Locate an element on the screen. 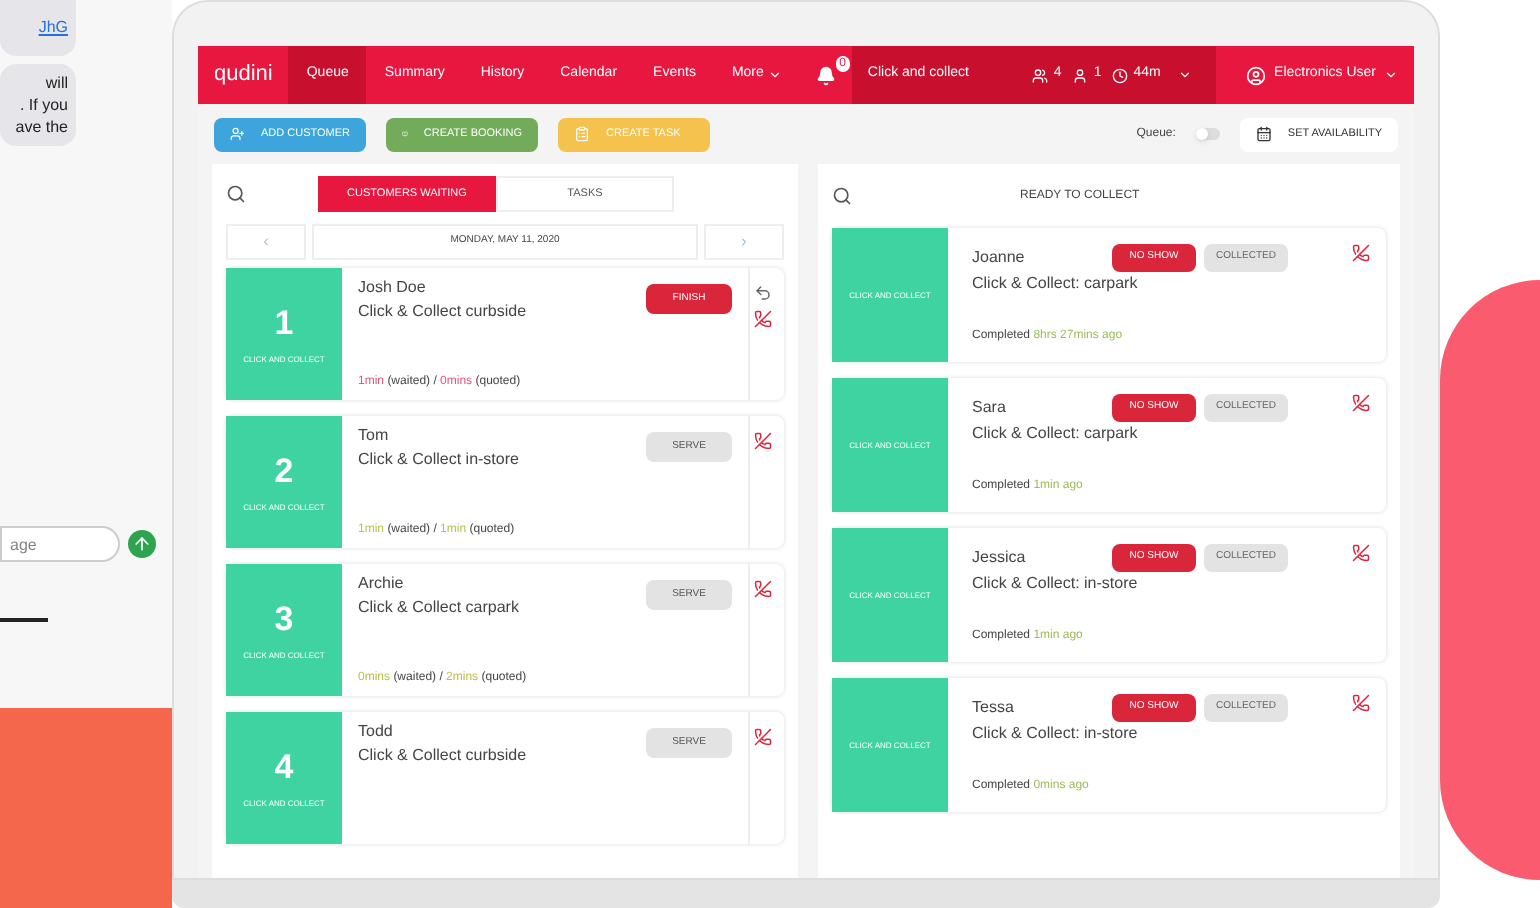 The image size is (1540, 908). service-name: Click & Collect carpark is located at coordinates (439, 608).